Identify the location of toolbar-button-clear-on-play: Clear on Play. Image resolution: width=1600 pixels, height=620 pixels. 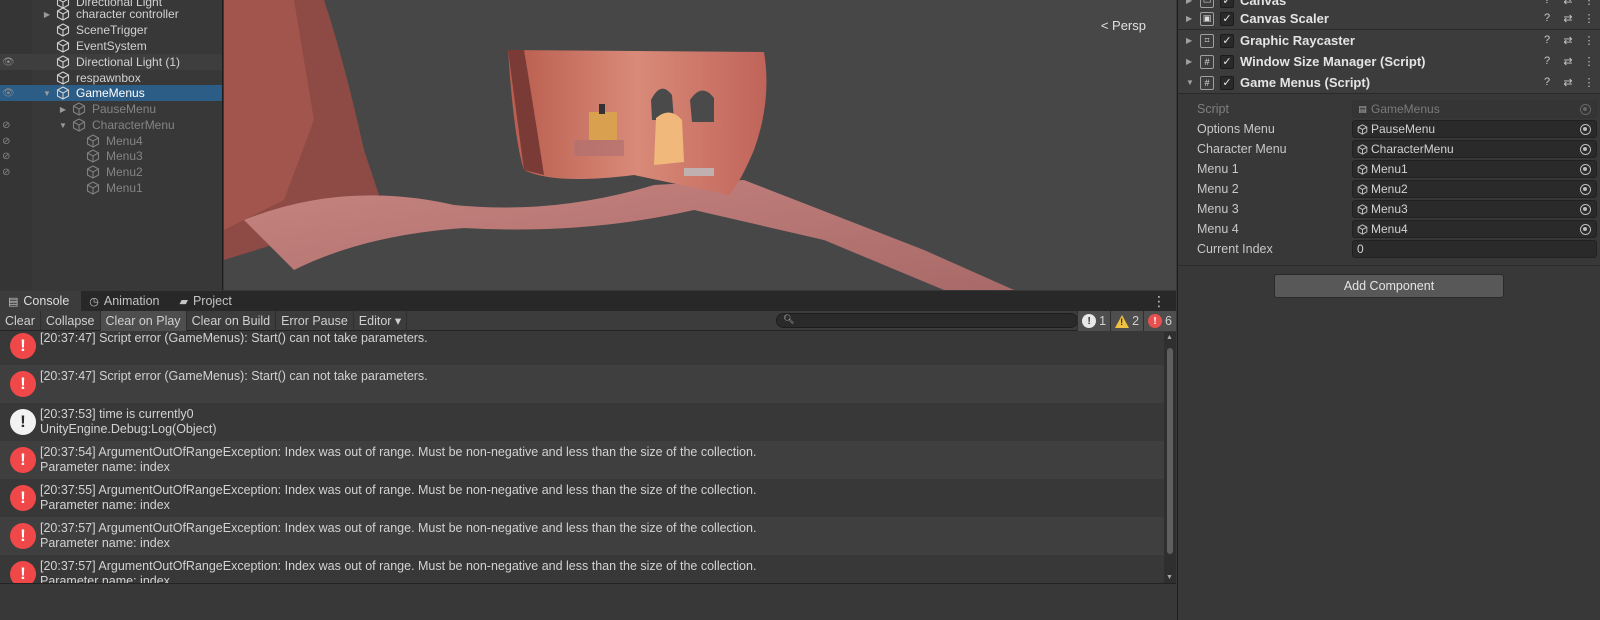
(143, 320).